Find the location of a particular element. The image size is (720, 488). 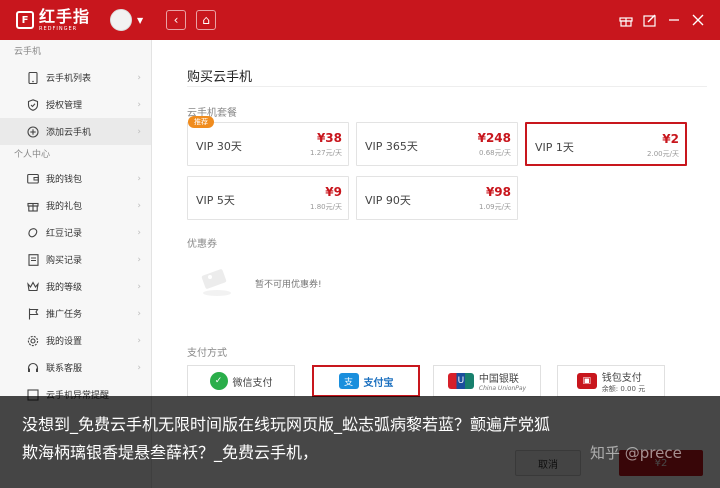

page-title: 购买云手机 is located at coordinates (220, 77).